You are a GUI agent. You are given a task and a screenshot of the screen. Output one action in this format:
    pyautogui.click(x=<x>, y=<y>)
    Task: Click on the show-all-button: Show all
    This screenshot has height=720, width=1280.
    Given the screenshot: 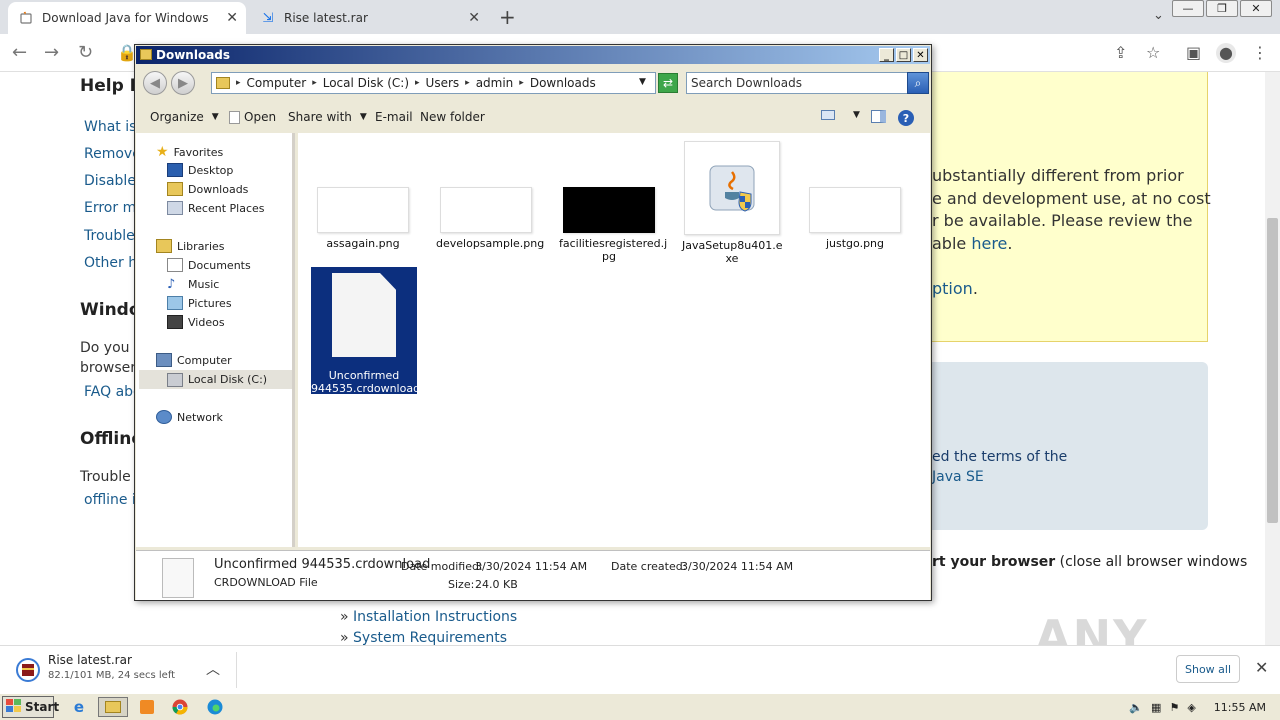 What is the action you would take?
    pyautogui.click(x=1208, y=669)
    